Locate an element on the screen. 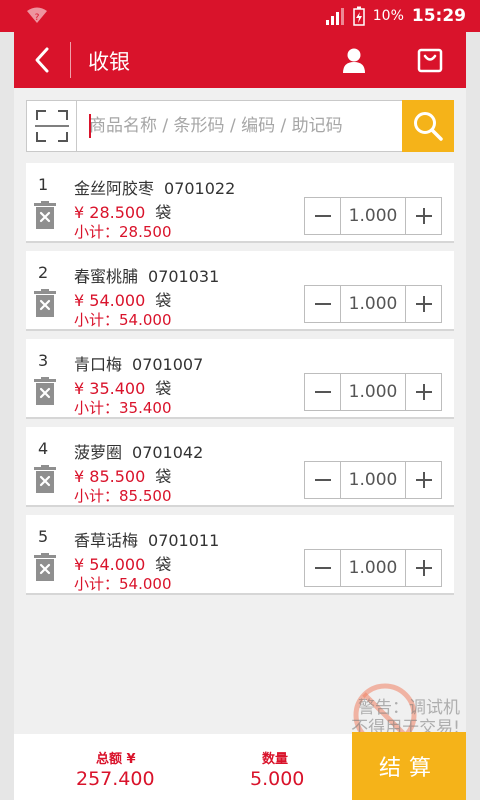 The height and width of the screenshot is (800, 480). wifi-question-icon: ? is located at coordinates (37, 15).